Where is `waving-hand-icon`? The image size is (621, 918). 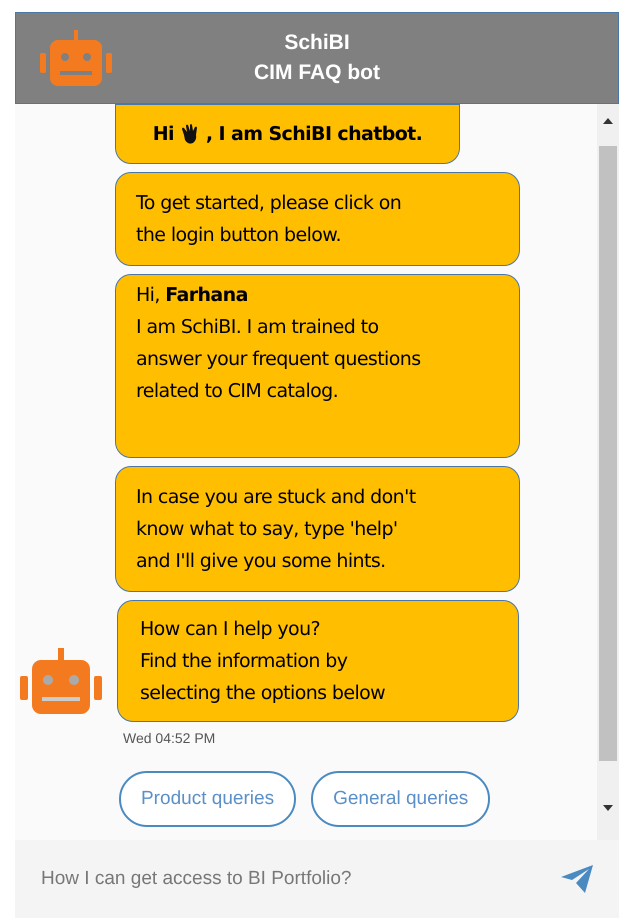 waving-hand-icon is located at coordinates (190, 134).